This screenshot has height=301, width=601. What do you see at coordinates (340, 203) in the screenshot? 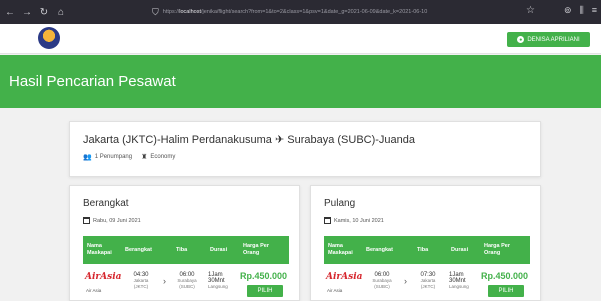
I see `return-heading: Pulang` at bounding box center [340, 203].